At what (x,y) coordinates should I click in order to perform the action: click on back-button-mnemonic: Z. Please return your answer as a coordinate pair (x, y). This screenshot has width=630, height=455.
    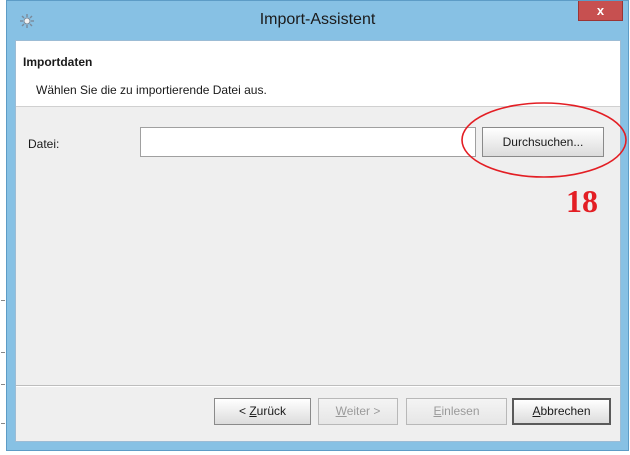
    Looking at the image, I should click on (253, 411).